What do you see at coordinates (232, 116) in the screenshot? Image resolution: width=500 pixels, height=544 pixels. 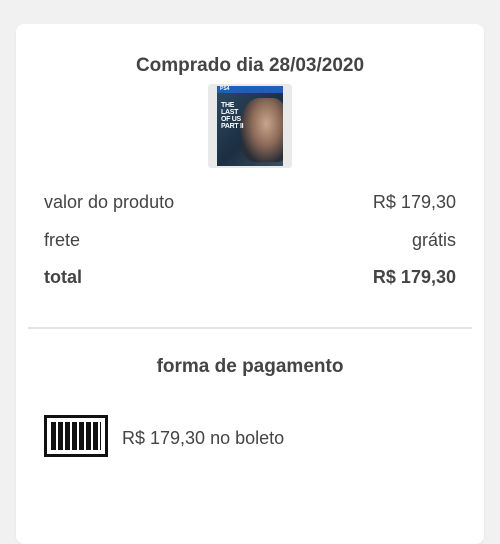 I see `cover-title: THE LAST OF US PART II` at bounding box center [232, 116].